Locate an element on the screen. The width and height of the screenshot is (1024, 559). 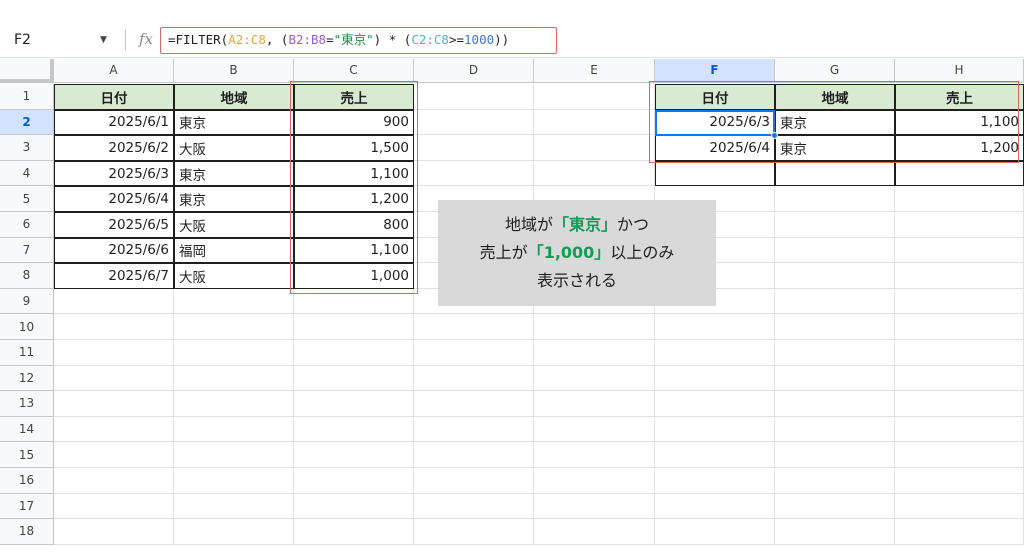
source_table-header-cell: 日付 is located at coordinates (114, 97).